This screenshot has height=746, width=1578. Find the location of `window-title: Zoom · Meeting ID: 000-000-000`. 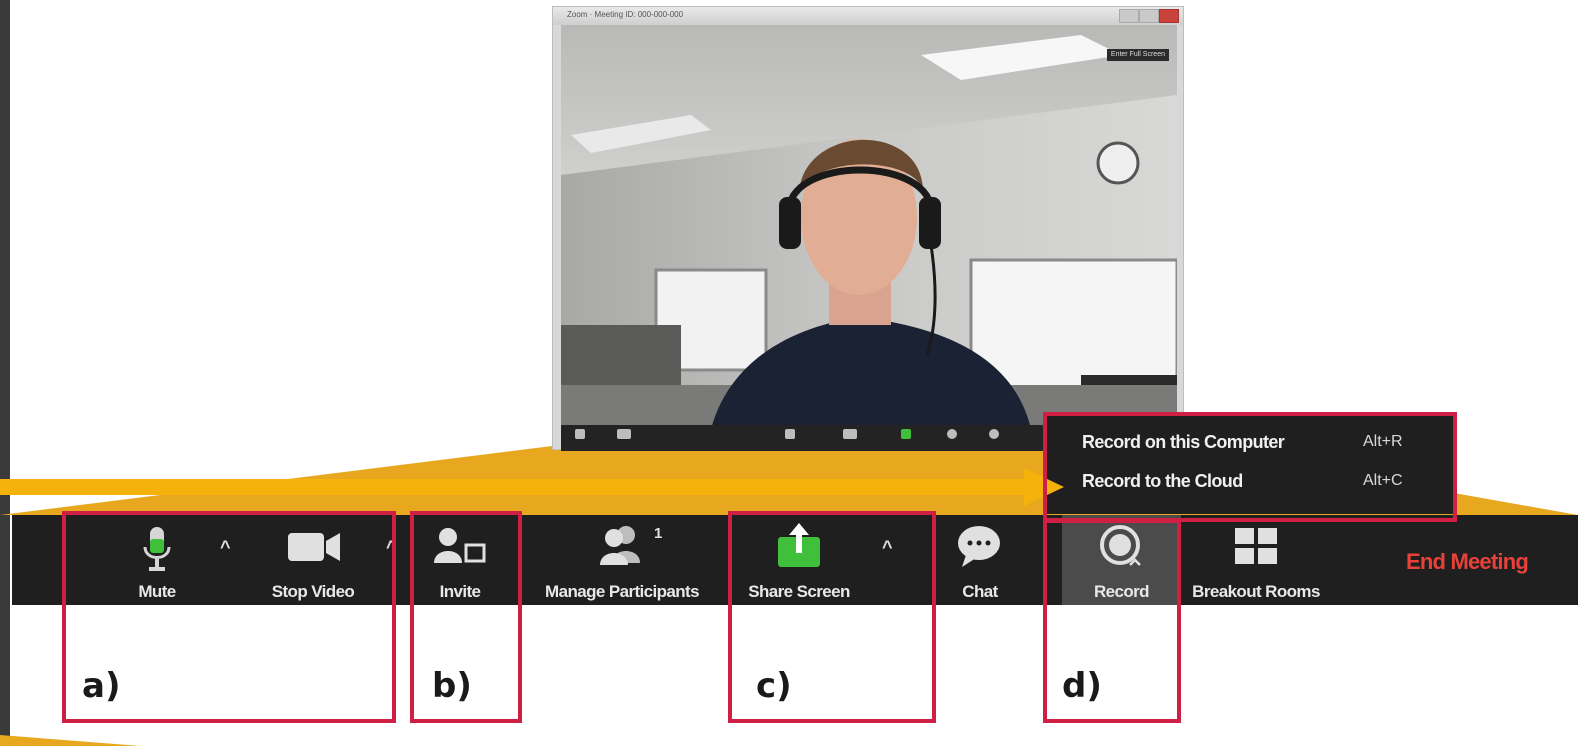

window-title: Zoom · Meeting ID: 000-000-000 is located at coordinates (625, 14).